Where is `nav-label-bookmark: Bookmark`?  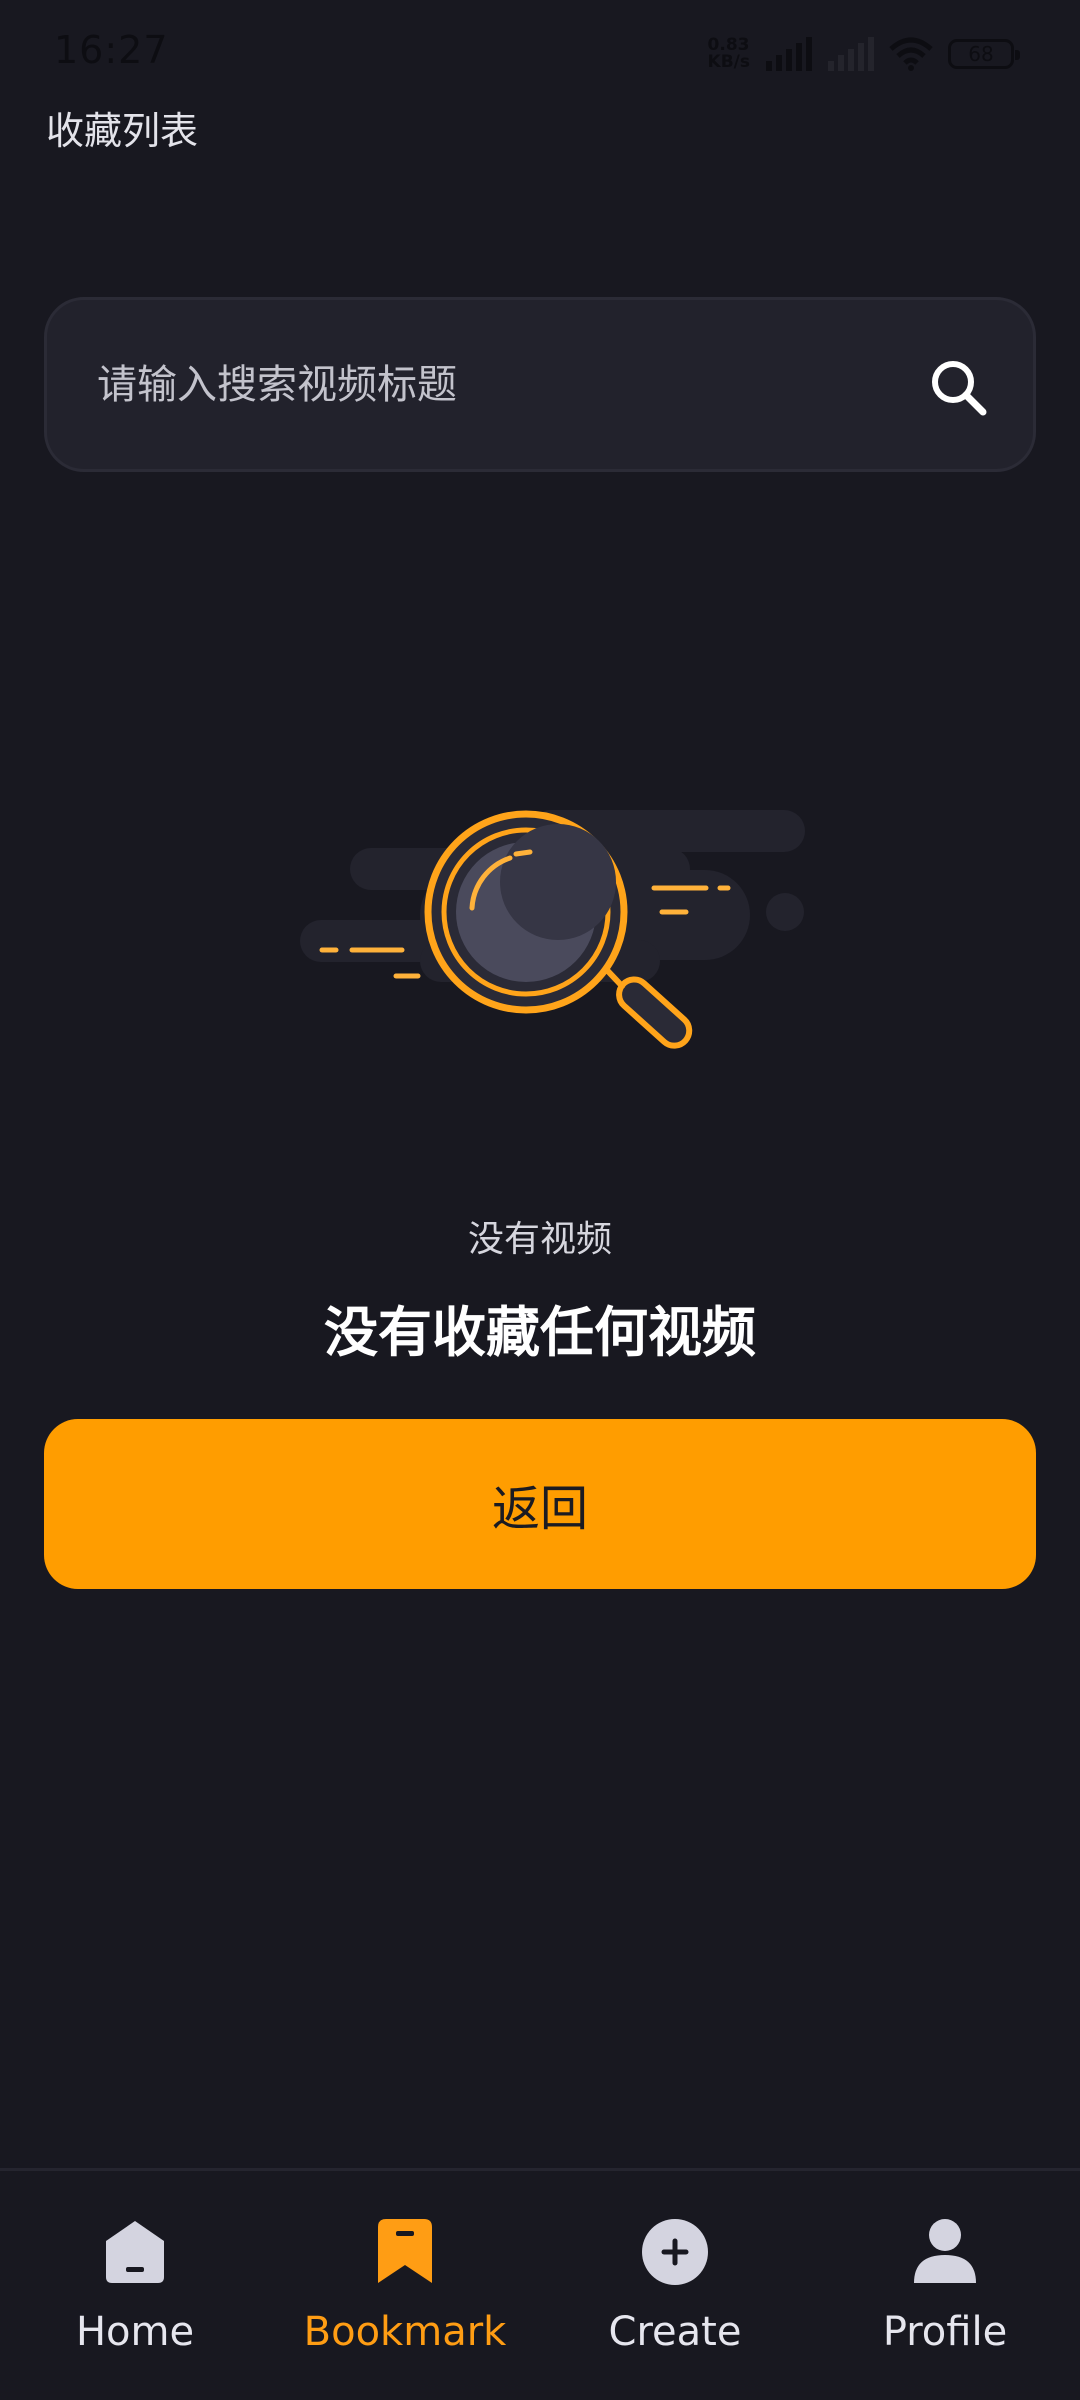
nav-label-bookmark: Bookmark is located at coordinates (405, 2332).